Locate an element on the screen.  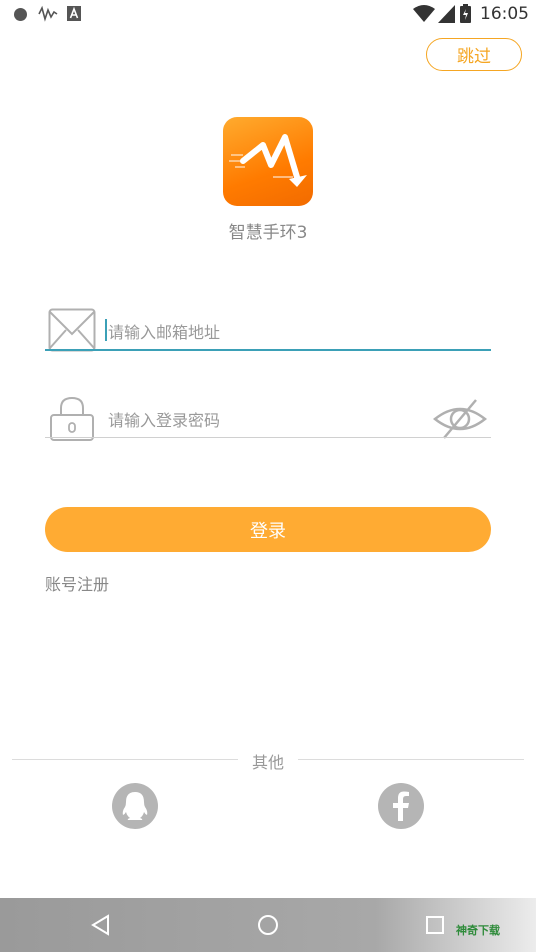
email-input: 请输入邮箱地址 is located at coordinates (164, 331).